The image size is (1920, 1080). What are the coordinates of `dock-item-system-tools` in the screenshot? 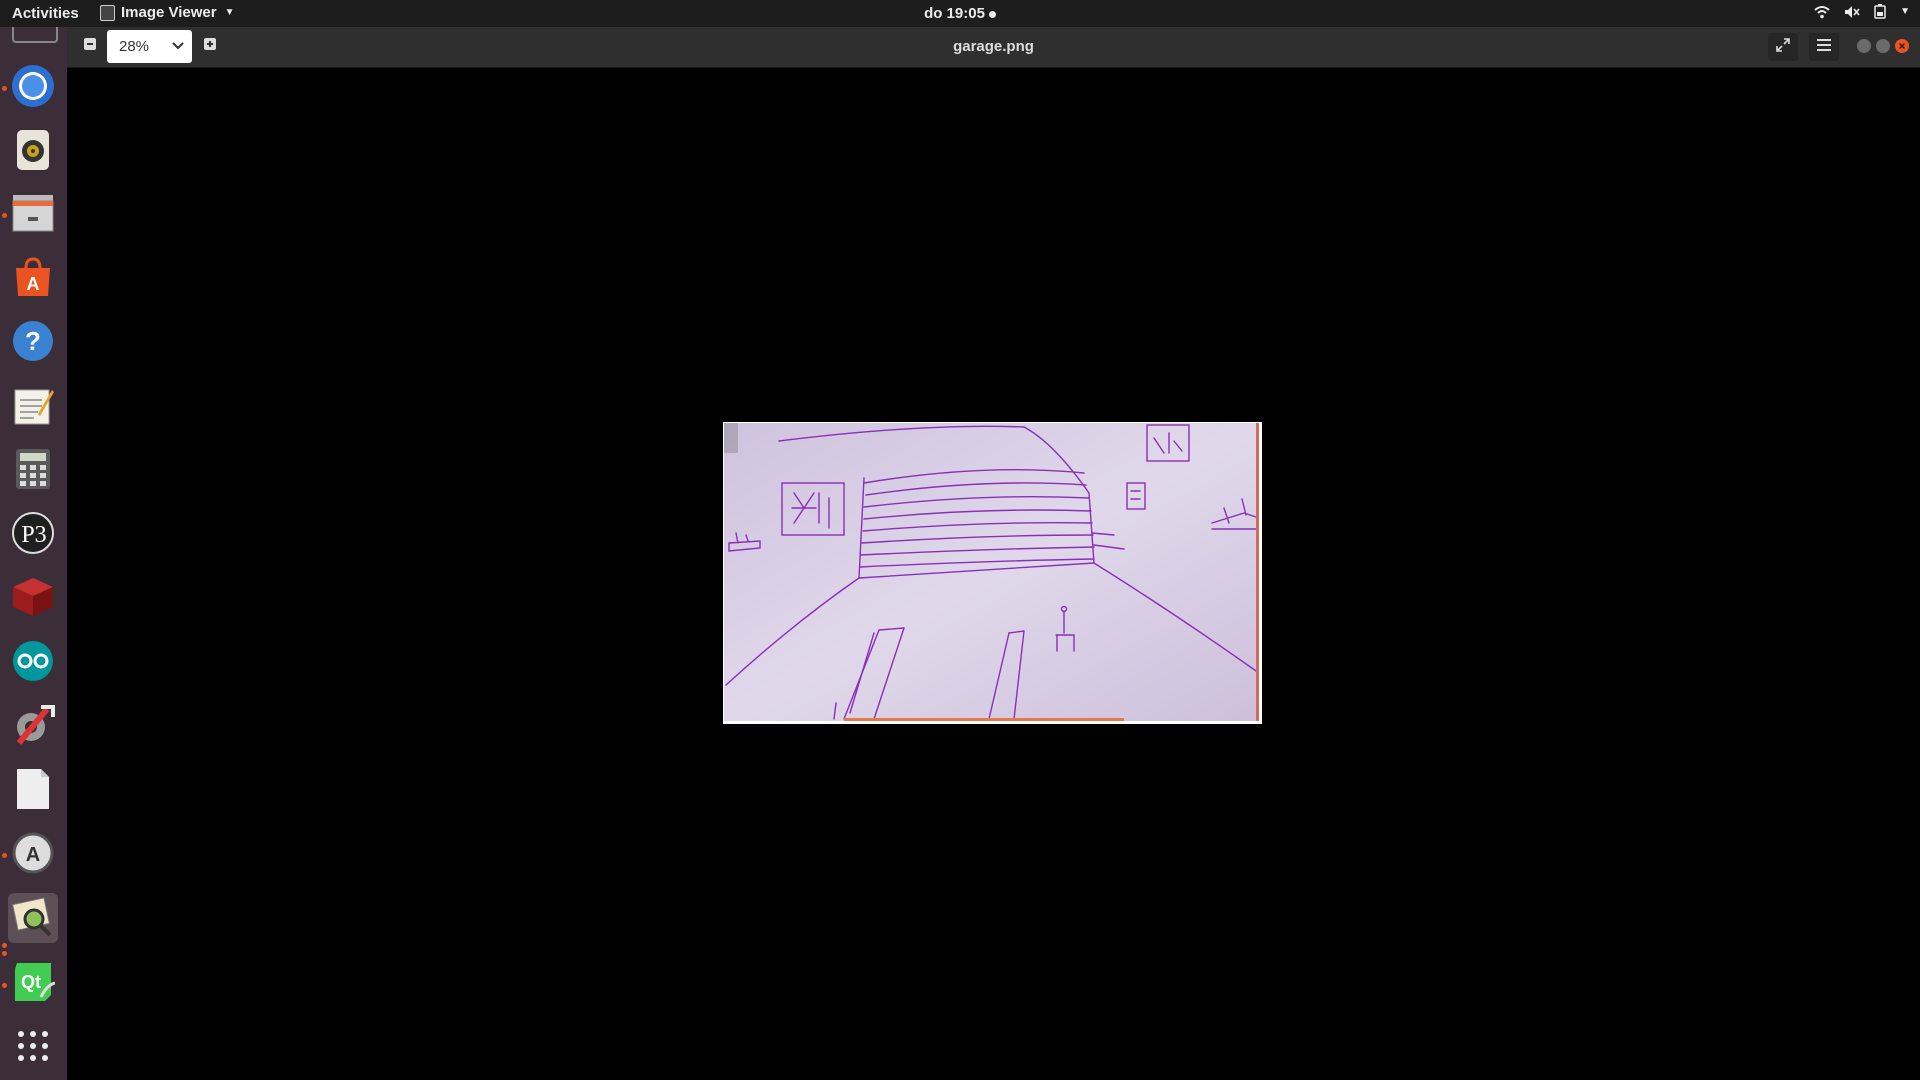 It's located at (33, 727).